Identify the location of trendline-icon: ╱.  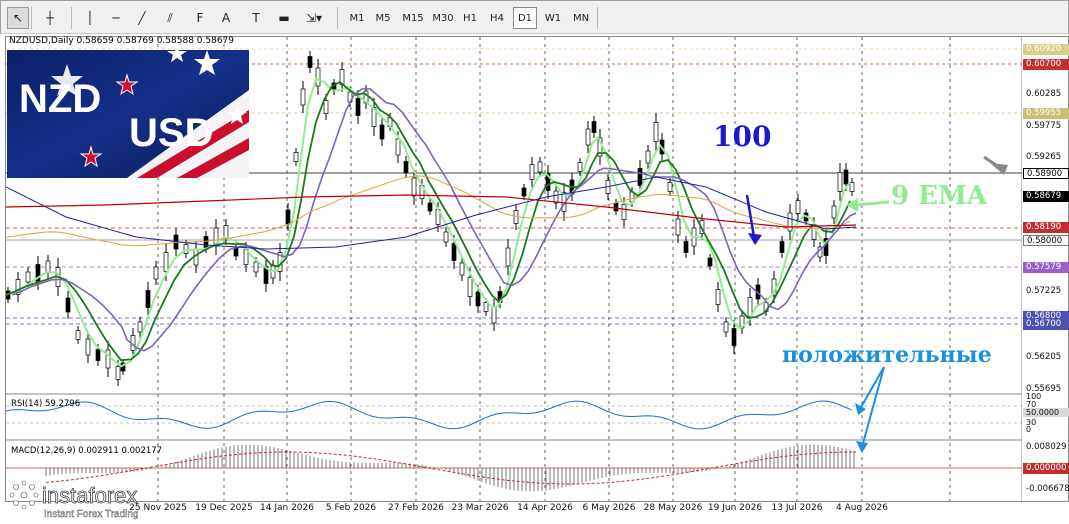
(142, 18).